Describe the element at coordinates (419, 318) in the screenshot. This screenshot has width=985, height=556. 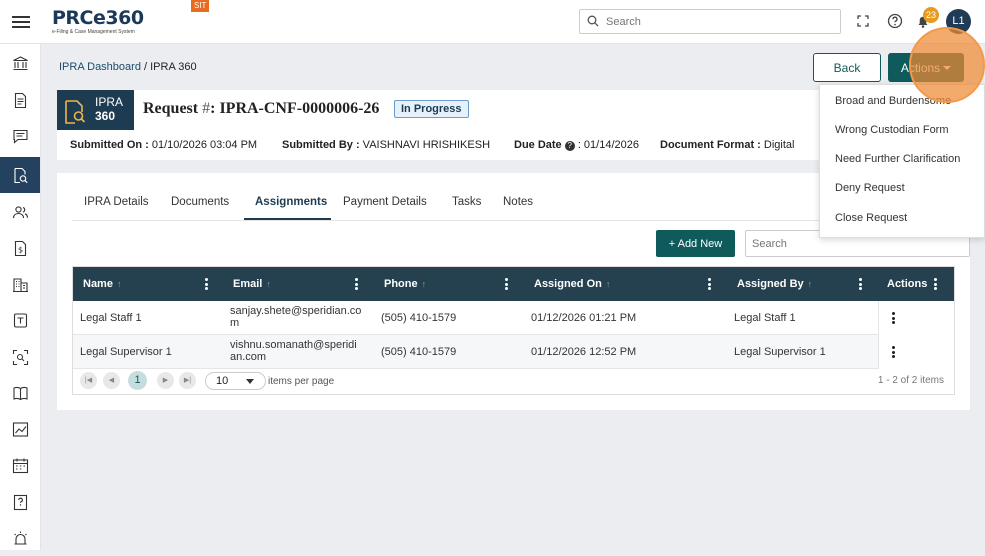
I see `cell-phone: (505) 410-1579` at that location.